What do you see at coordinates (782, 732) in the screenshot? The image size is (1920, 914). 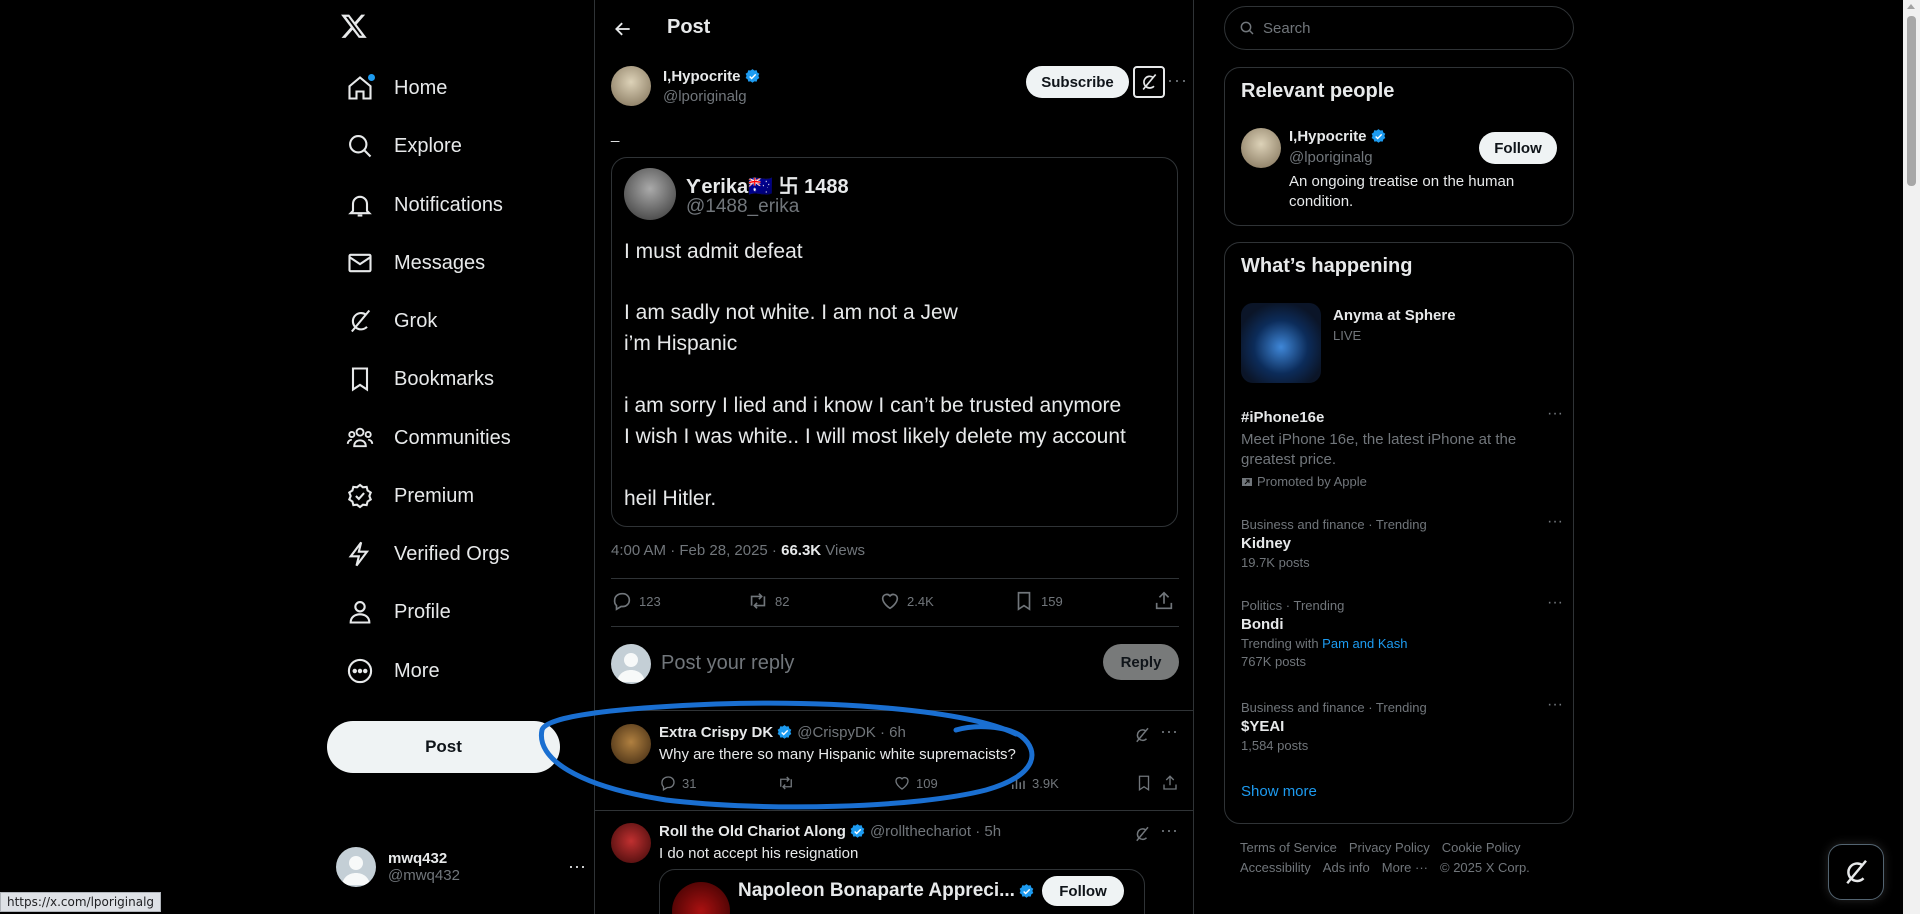 I see `reply-author: Extra Crispy DK @CrispyDK · 6h` at bounding box center [782, 732].